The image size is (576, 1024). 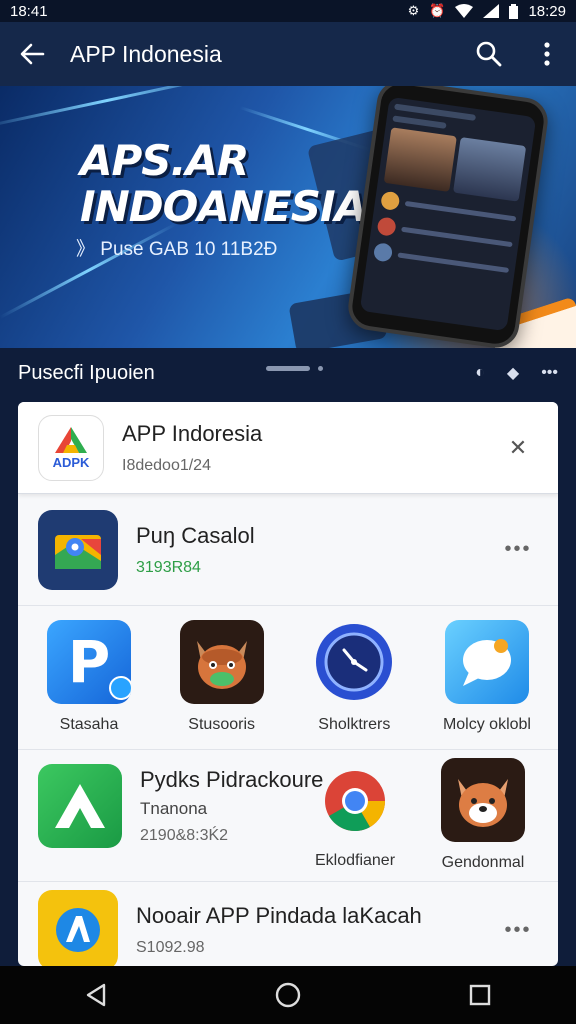 I want to click on featured-app-text: APP Indoresia I8dedoo1/24, so click(x=301, y=448).